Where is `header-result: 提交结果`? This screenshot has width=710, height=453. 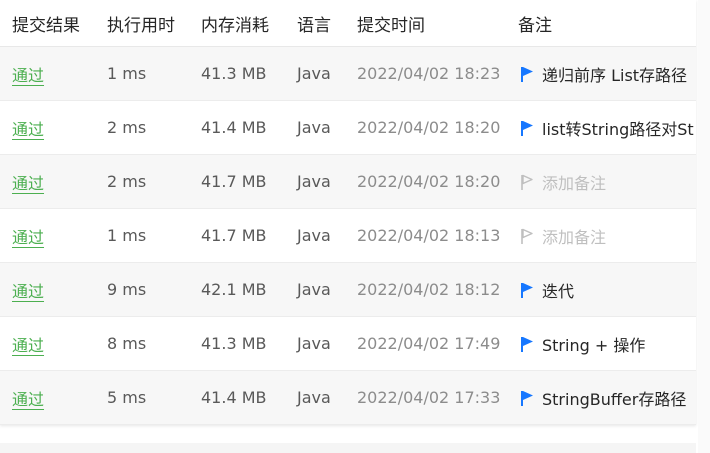
header-result: 提交结果 is located at coordinates (46, 25).